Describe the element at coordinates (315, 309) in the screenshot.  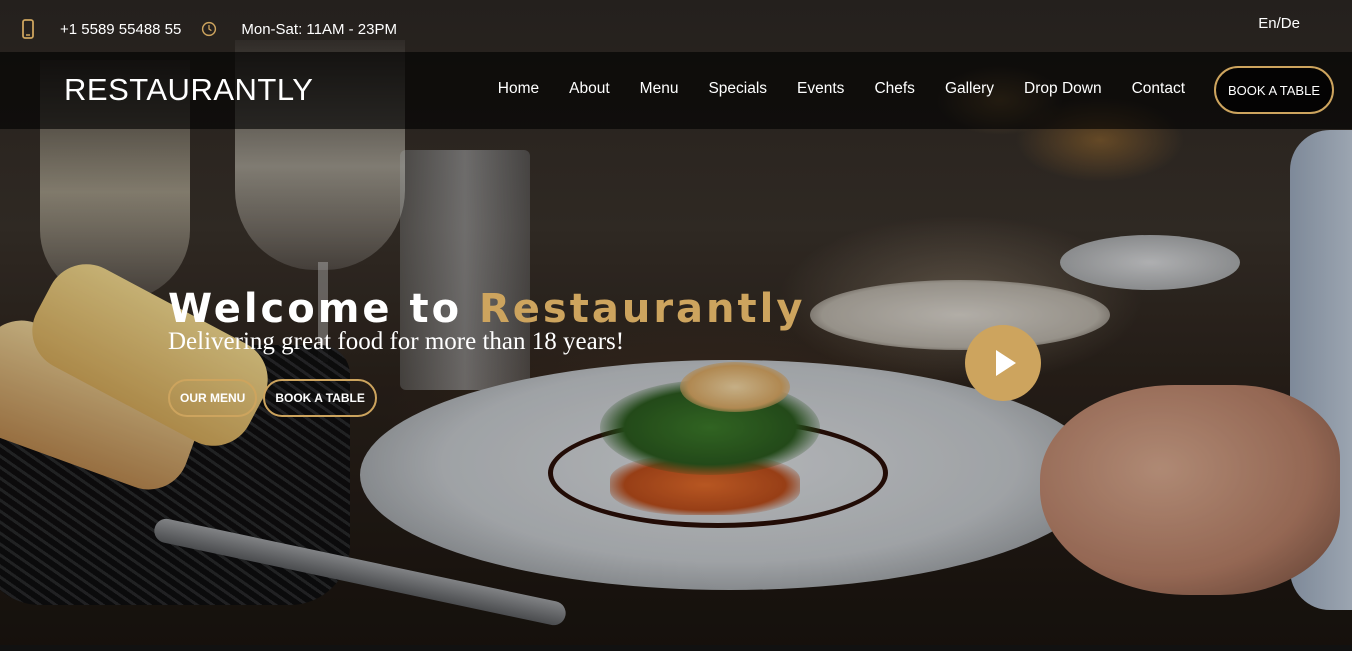
I see `hero-heading-welcome: Welcome to` at that location.